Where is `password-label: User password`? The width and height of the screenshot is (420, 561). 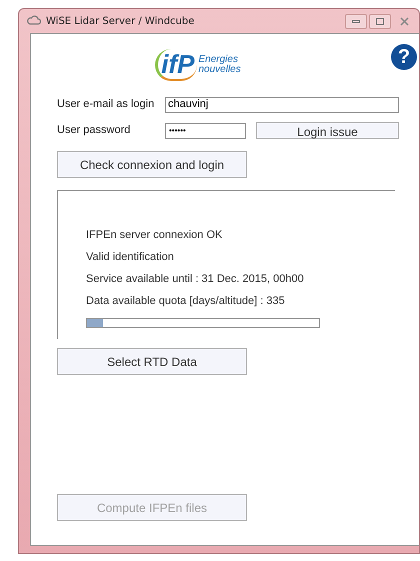 password-label: User password is located at coordinates (94, 130).